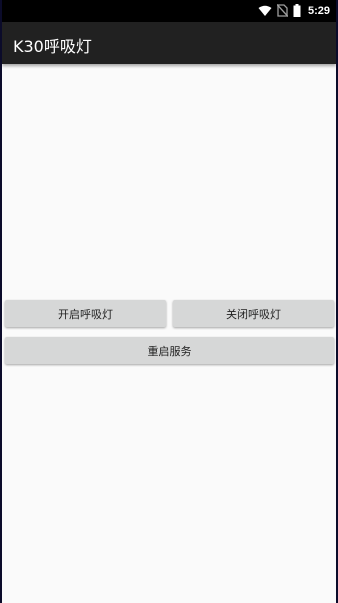 Image resolution: width=338 pixels, height=603 pixels. I want to click on no-sim-icon, so click(282, 11).